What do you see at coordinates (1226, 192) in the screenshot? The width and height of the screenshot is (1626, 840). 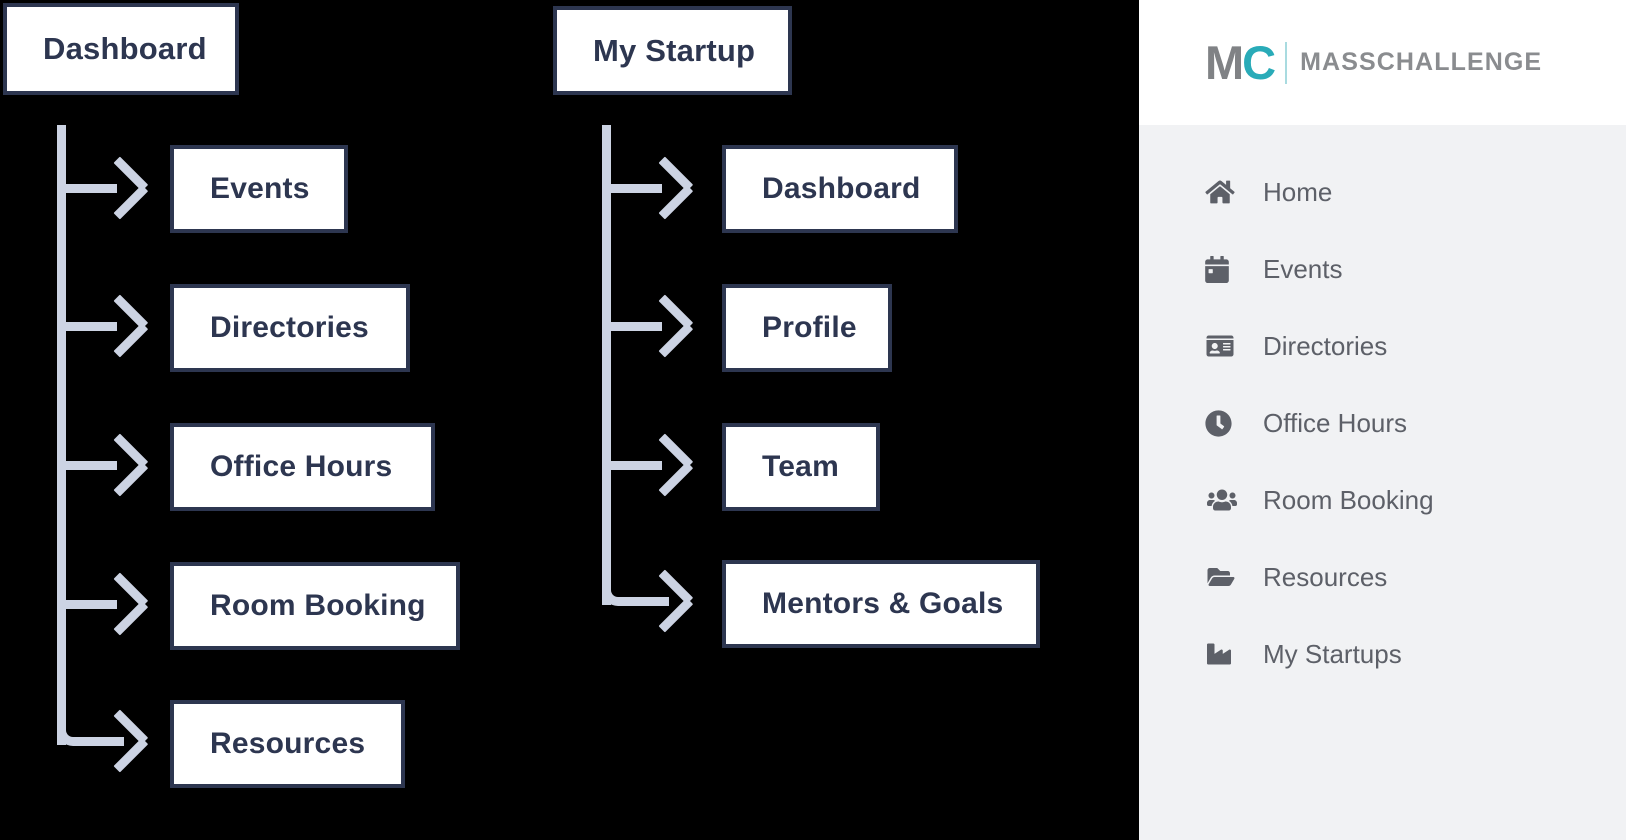 I see `home-icon` at bounding box center [1226, 192].